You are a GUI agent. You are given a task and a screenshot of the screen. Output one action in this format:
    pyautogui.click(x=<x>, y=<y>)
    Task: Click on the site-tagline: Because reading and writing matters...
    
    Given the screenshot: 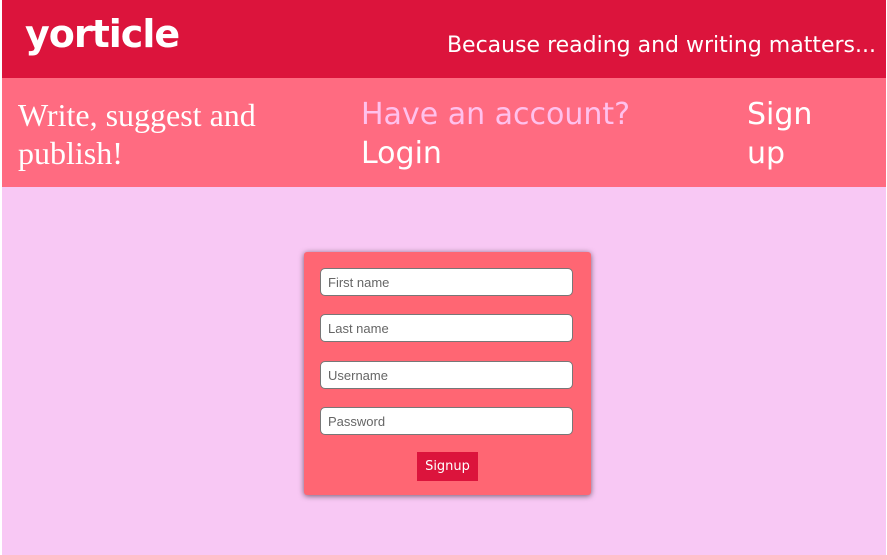 What is the action you would take?
    pyautogui.click(x=661, y=45)
    